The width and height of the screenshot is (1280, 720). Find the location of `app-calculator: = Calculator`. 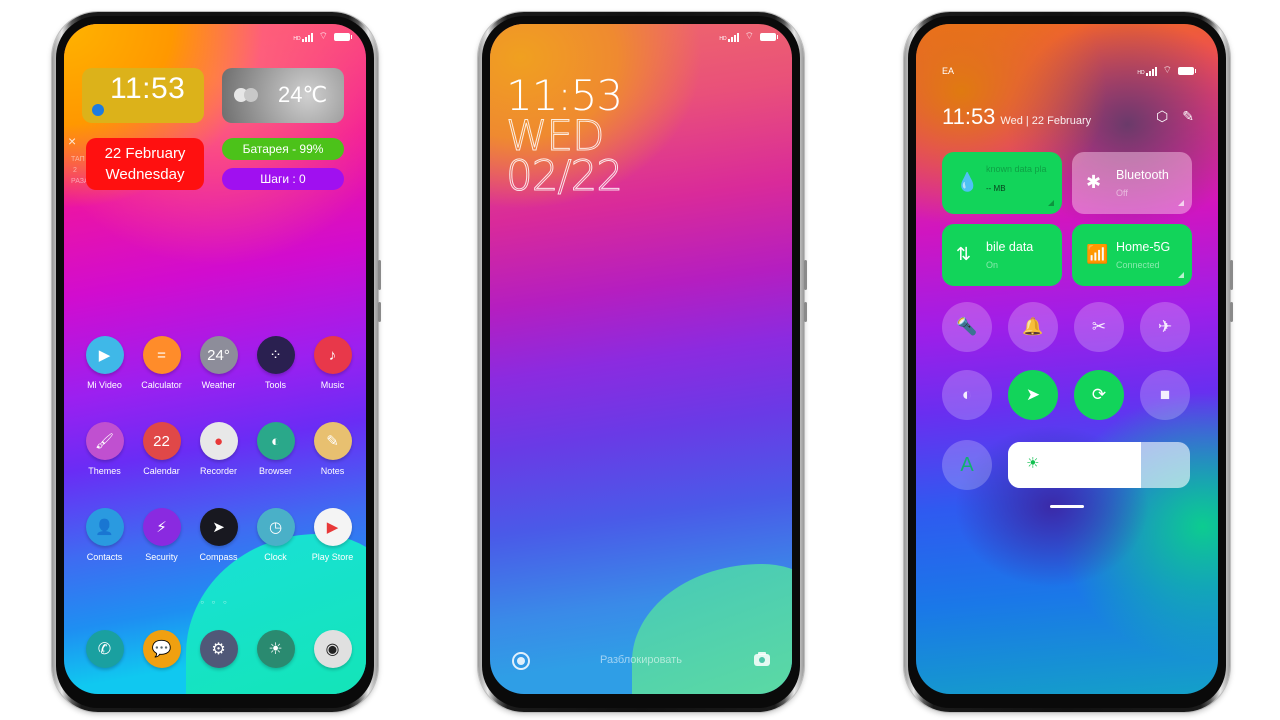

app-calculator: = Calculator is located at coordinates (161, 363).